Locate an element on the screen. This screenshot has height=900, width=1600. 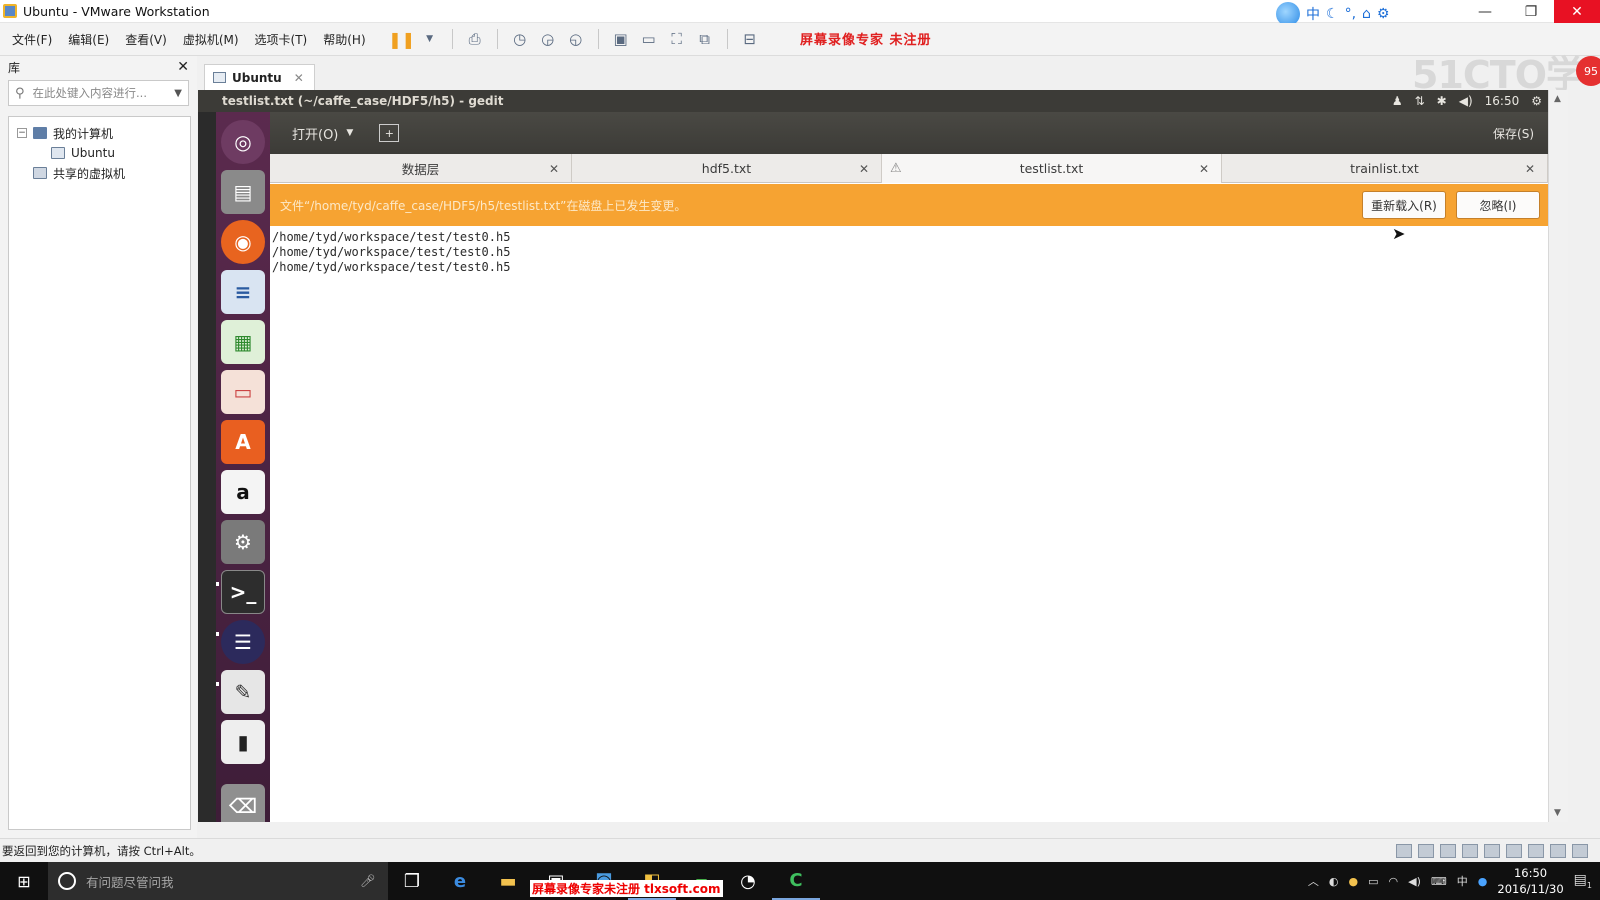
tray-app-icon: ◐ is located at coordinates (1334, 881).